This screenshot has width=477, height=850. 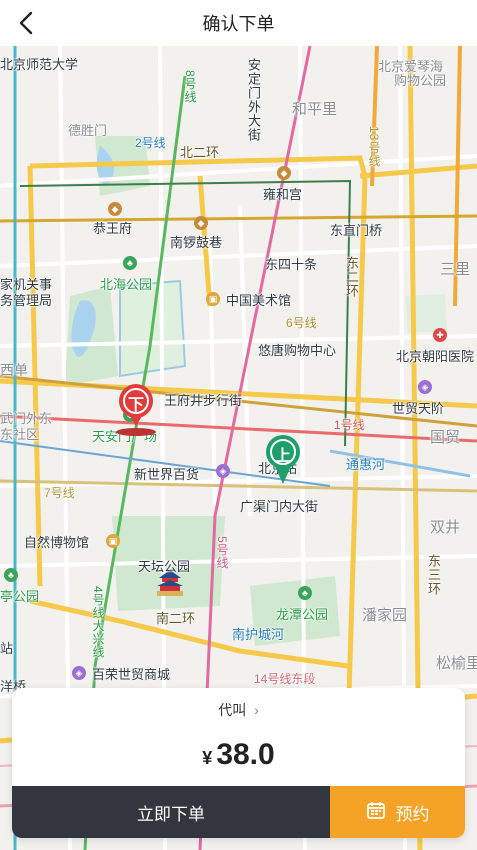 I want to click on price-display: ¥38.0, so click(x=238, y=755).